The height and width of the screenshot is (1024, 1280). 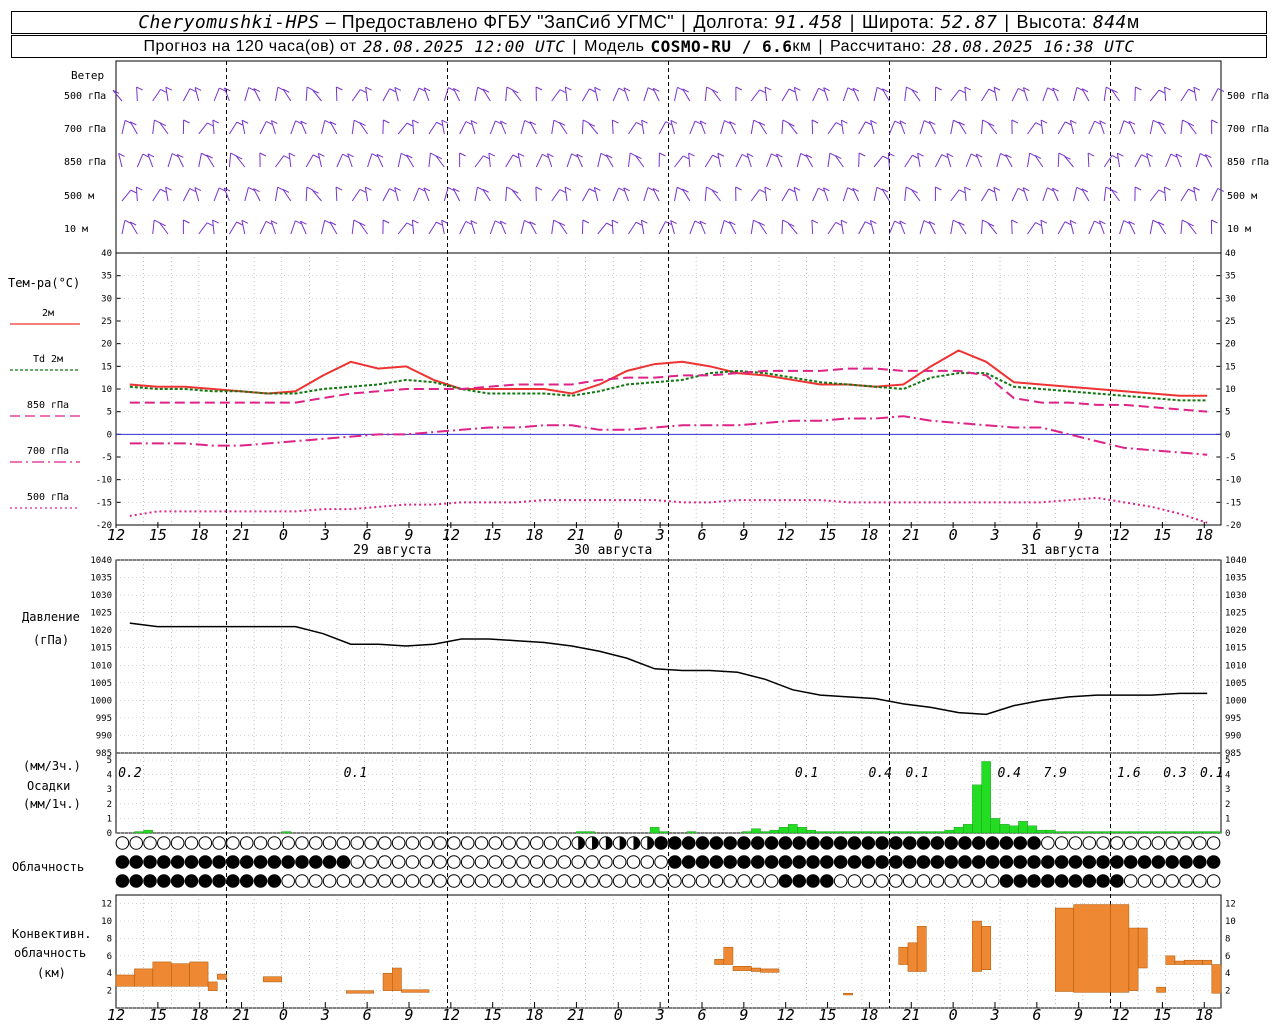 What do you see at coordinates (1230, 299) in the screenshot?
I see `temp-ytick-label-right: 30` at bounding box center [1230, 299].